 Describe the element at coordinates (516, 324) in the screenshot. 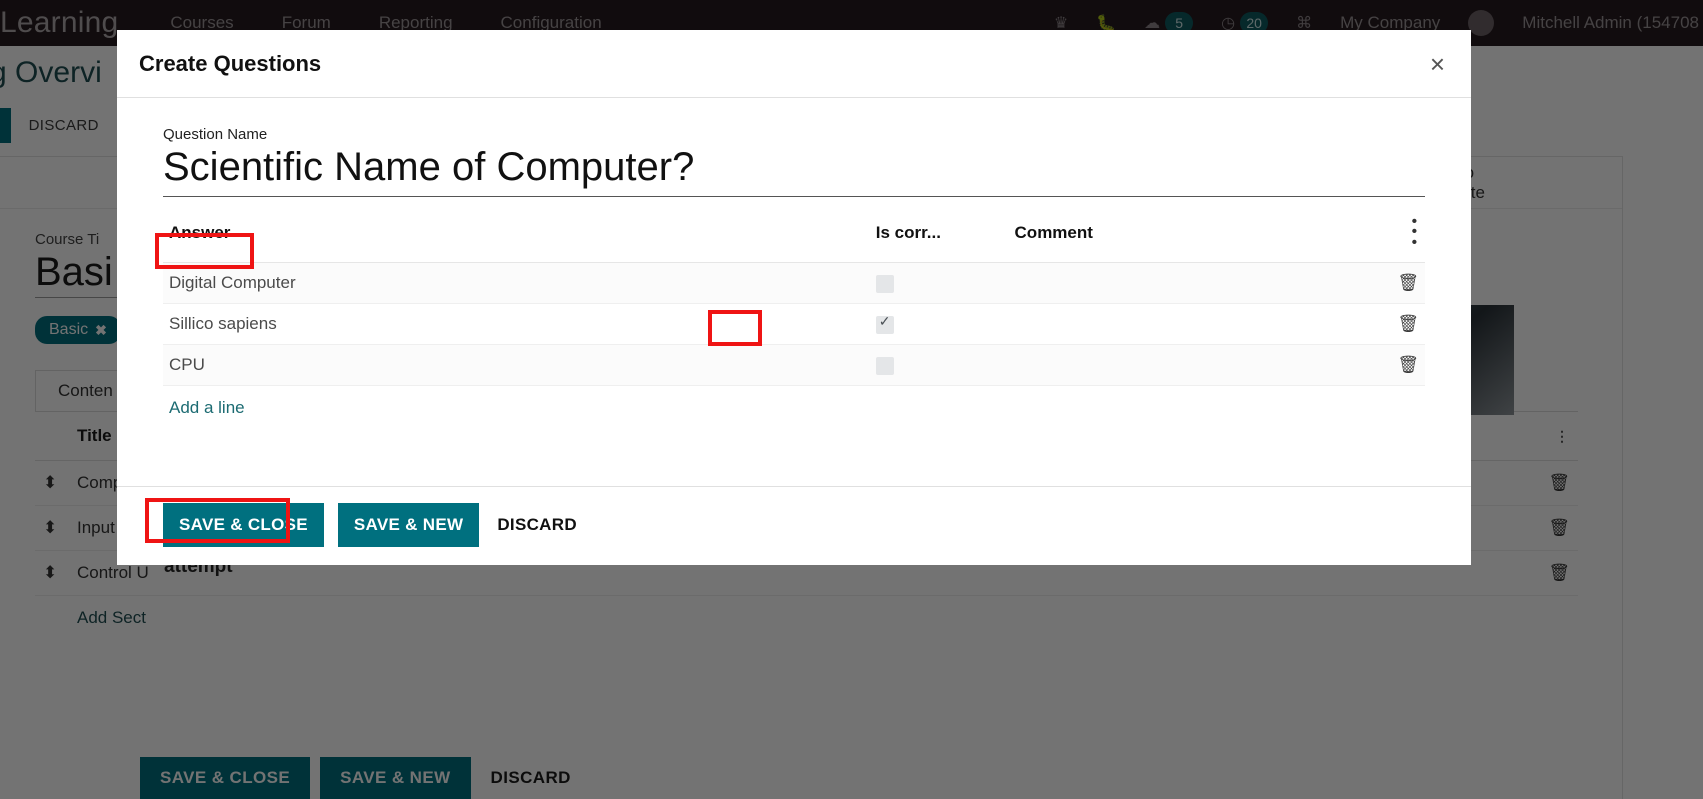

I see `answer-text: Sillico sapiens` at that location.